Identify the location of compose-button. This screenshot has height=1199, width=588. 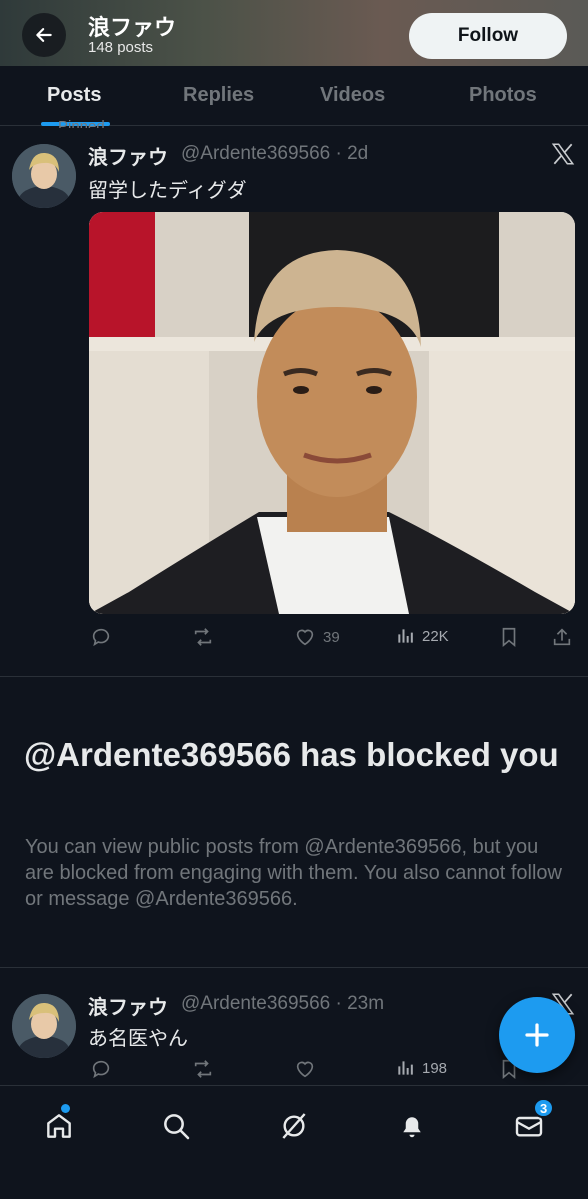
(537, 1035).